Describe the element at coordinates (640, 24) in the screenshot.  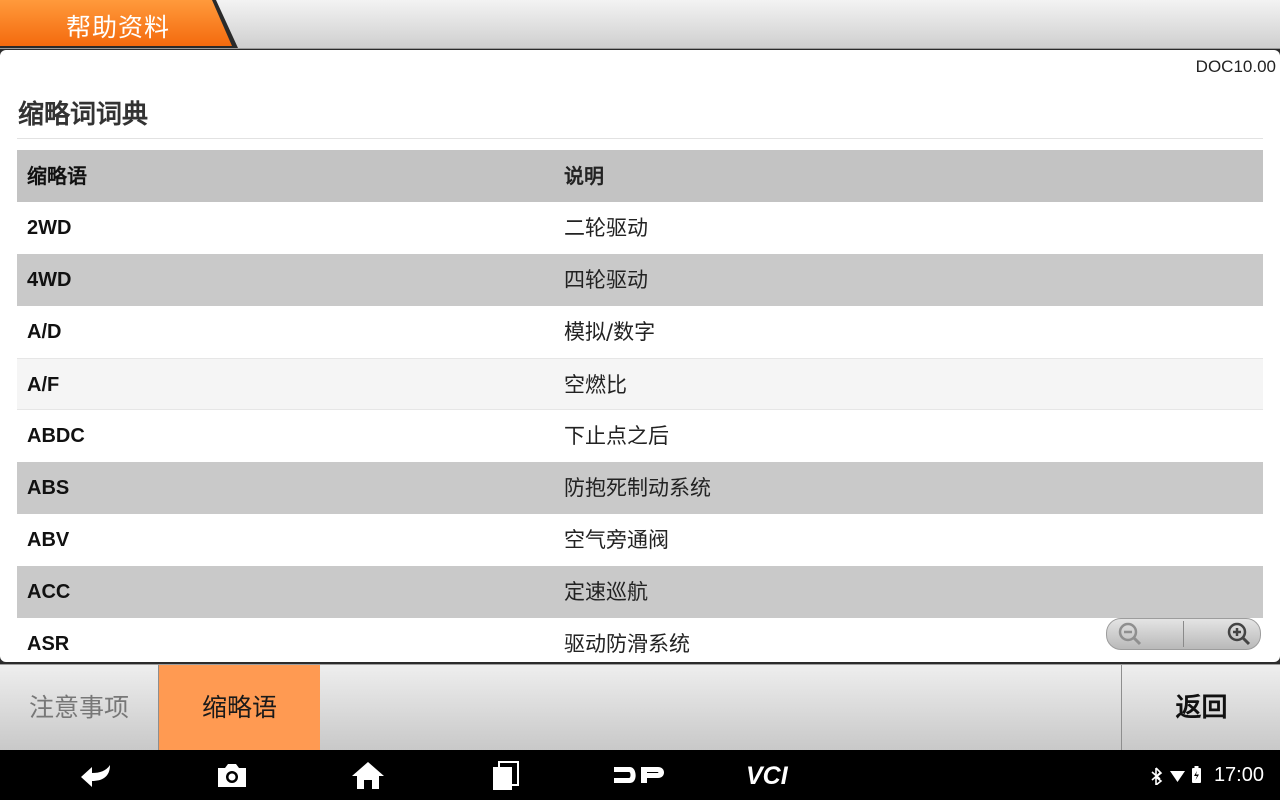
I see `title-bar: 帮助资料` at that location.